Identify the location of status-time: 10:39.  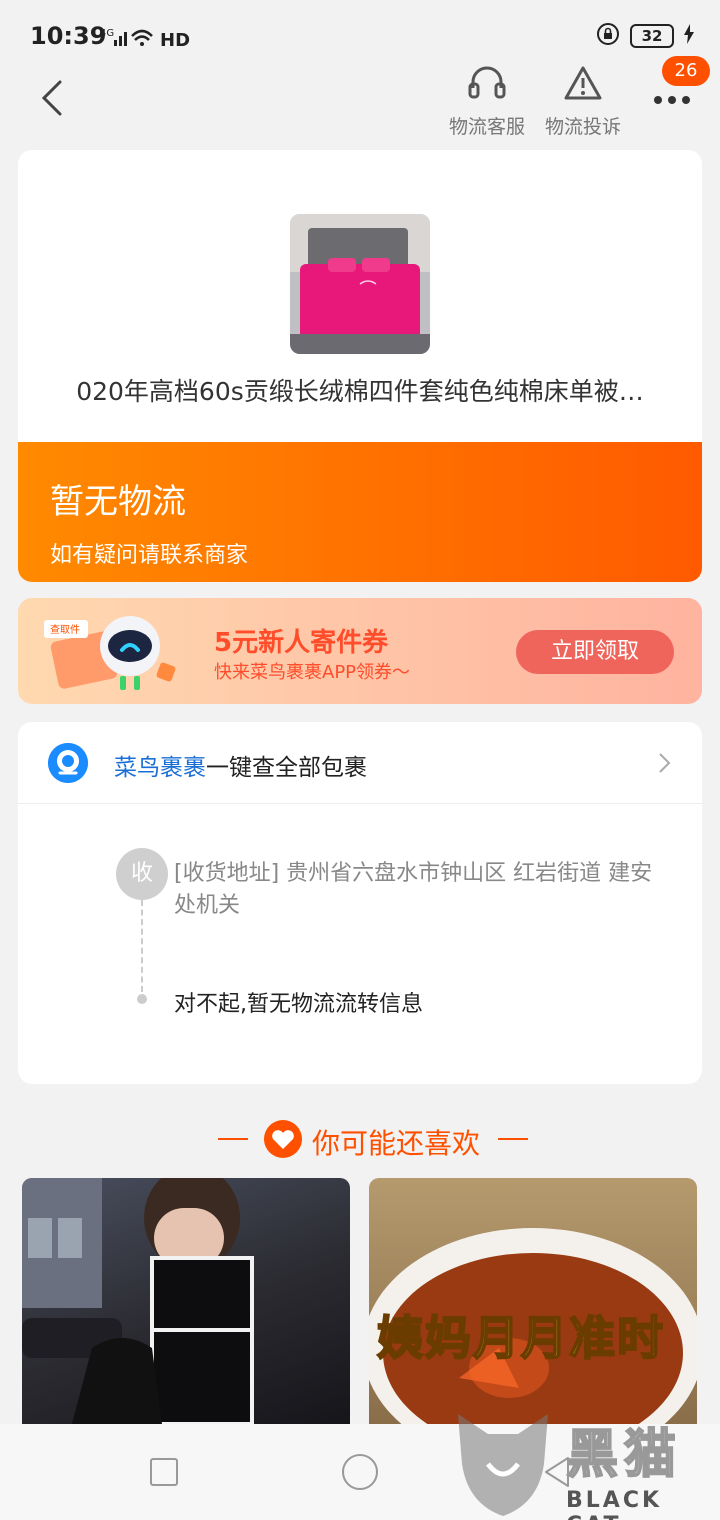
(68, 36).